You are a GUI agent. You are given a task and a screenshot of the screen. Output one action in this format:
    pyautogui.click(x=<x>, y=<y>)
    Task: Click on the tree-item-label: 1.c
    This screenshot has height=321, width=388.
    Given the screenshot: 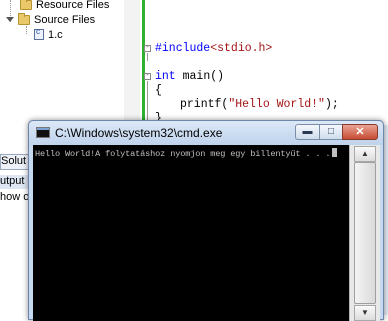 What is the action you would take?
    pyautogui.click(x=55, y=34)
    